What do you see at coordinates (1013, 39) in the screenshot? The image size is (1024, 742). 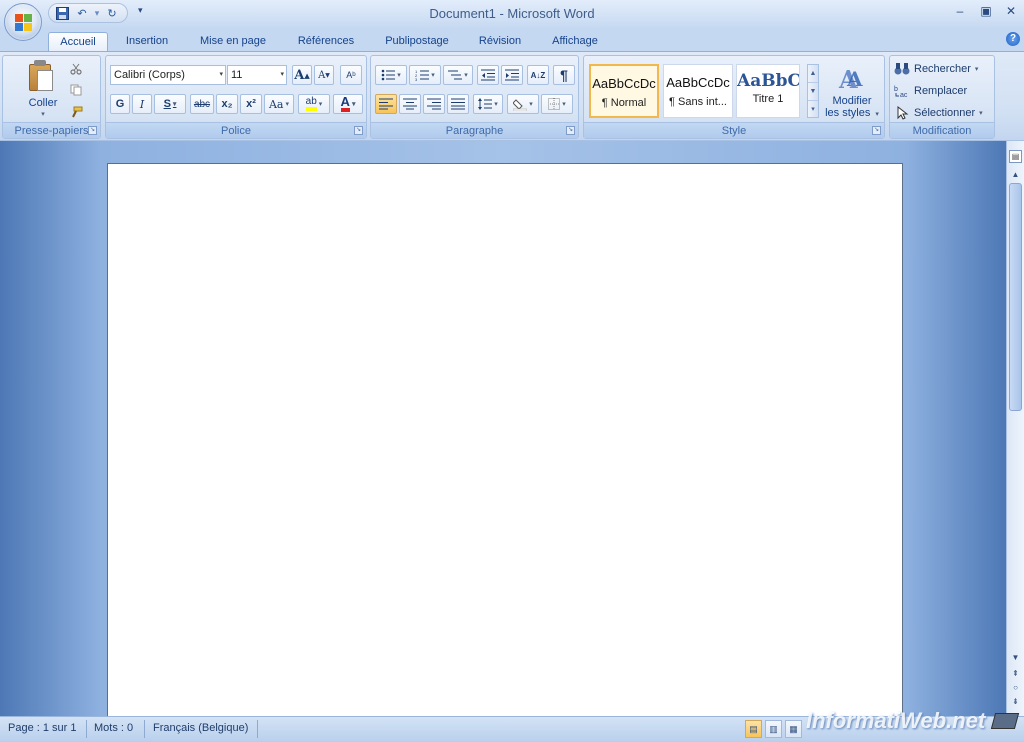 I see `help-icon: ?` at bounding box center [1013, 39].